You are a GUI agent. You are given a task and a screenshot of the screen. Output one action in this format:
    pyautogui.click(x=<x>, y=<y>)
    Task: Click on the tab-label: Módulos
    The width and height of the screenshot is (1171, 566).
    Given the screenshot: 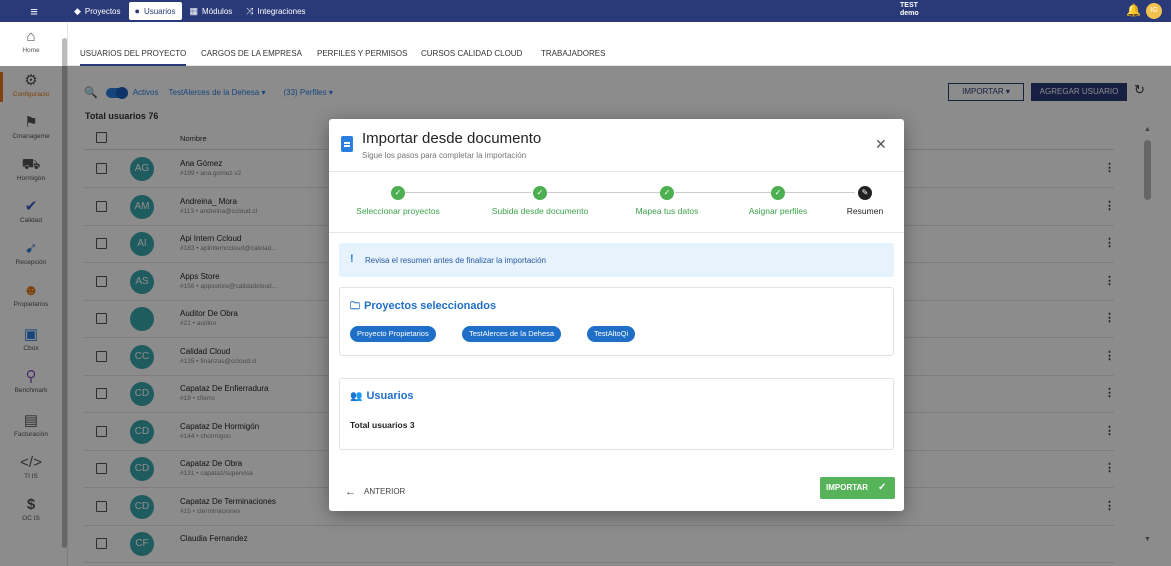 What is the action you would take?
    pyautogui.click(x=217, y=11)
    